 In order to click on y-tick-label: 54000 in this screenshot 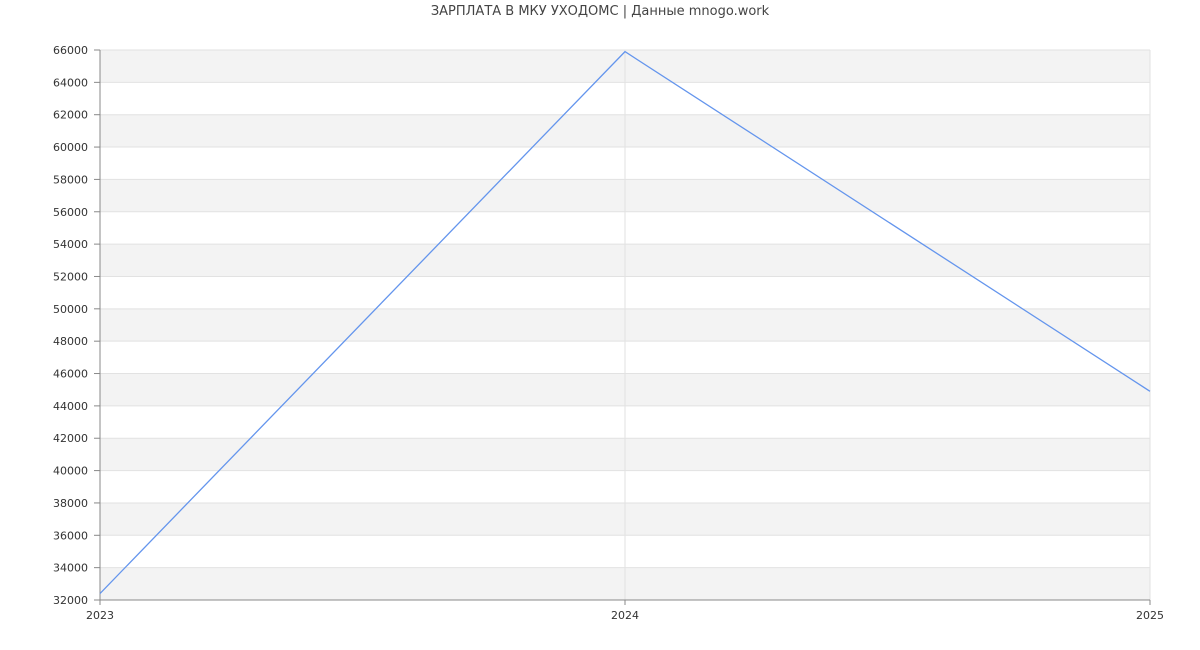, I will do `click(70, 244)`.